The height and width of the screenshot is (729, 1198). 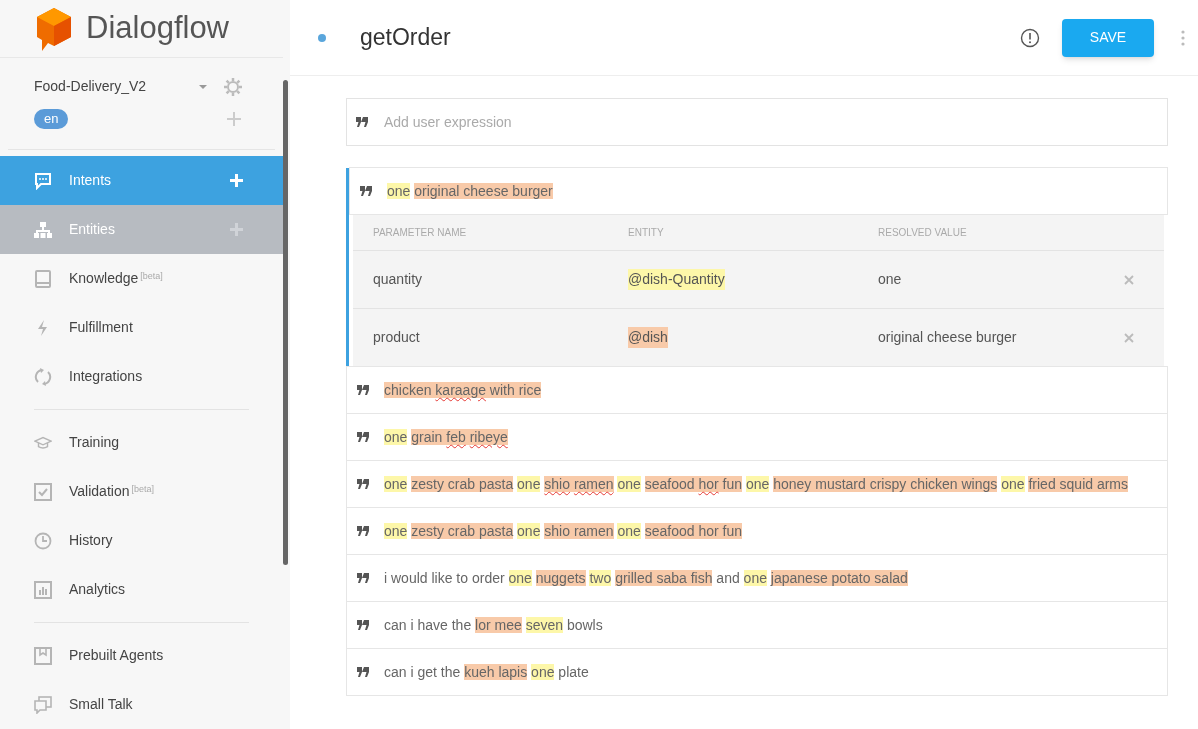 I want to click on parameter-name: quantity, so click(x=500, y=279).